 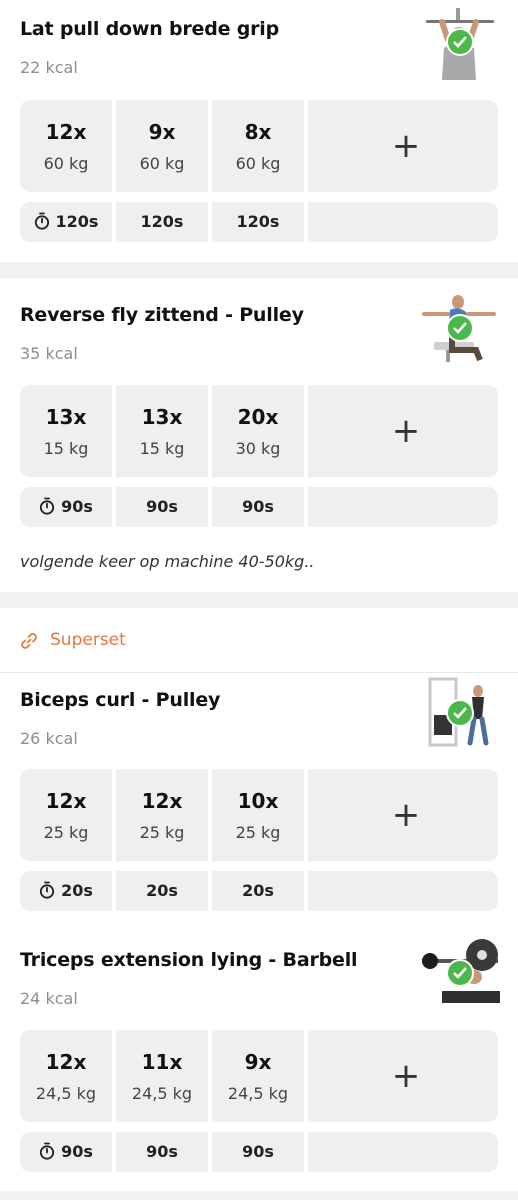 What do you see at coordinates (167, 561) in the screenshot?
I see `exercise-note: volgende keer op machine 40-50kg..` at bounding box center [167, 561].